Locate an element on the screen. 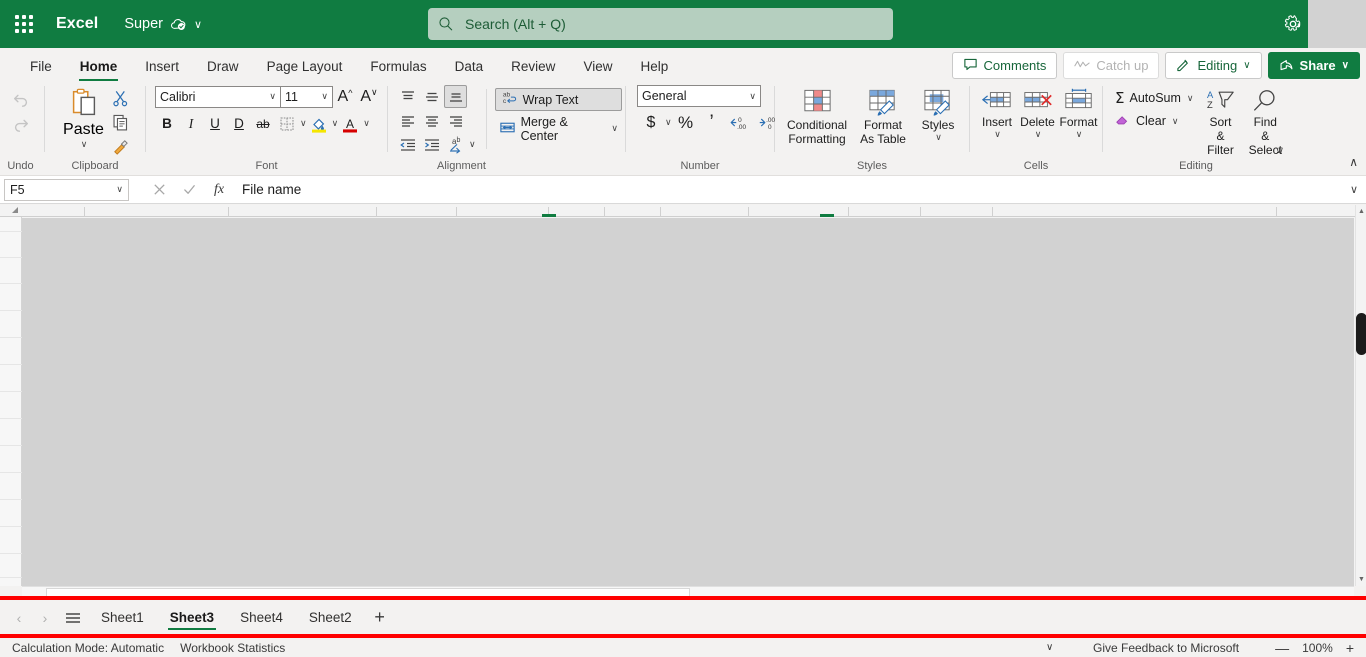 Image resolution: width=1366 pixels, height=657 pixels. select-all-corner is located at coordinates (15, 210).